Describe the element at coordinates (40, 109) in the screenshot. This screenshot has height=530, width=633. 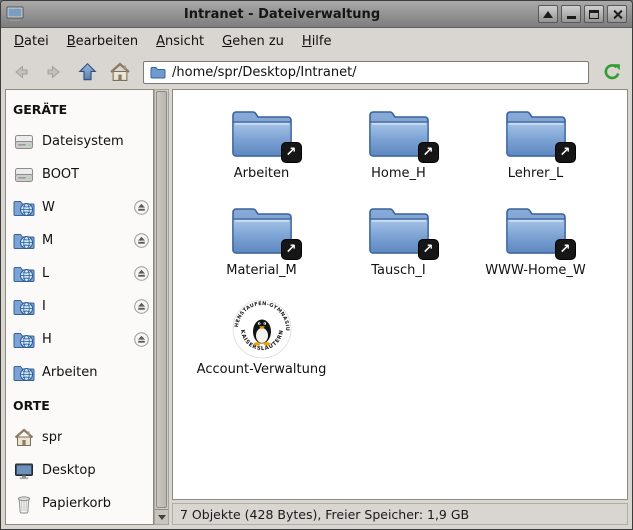
I see `sidebar-section-header: GERÄTE` at that location.